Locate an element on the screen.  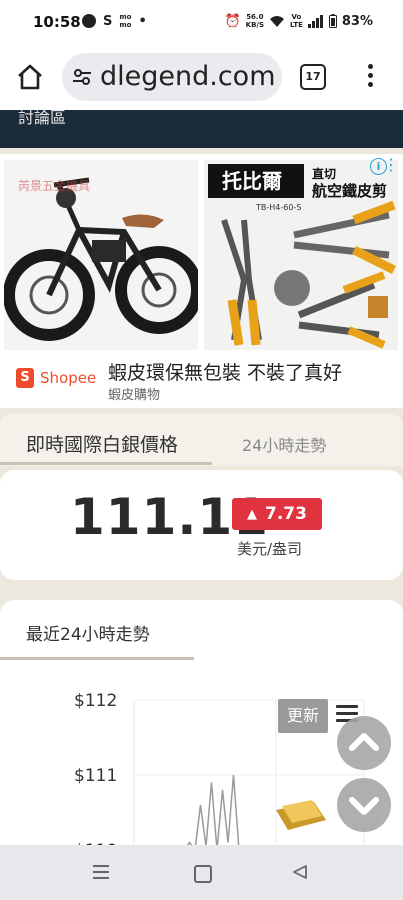
status-time: 10:58 is located at coordinates (57, 22).